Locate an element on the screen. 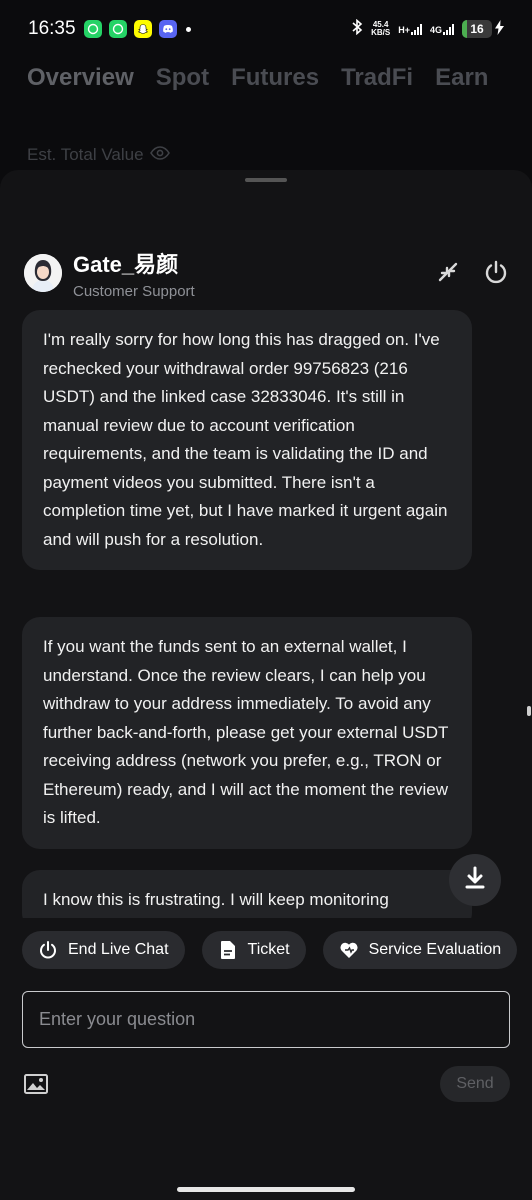  ticket-label: Ticket is located at coordinates (268, 949).